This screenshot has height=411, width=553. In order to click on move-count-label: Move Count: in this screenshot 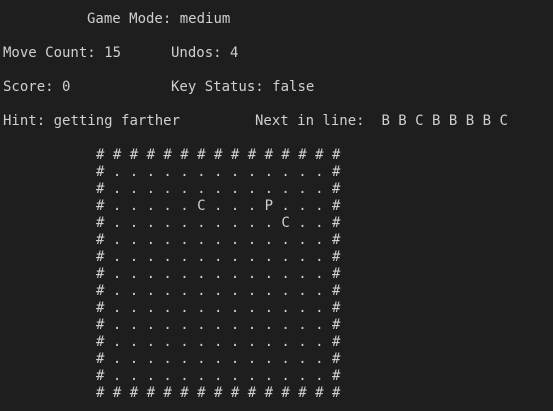, I will do `click(49, 53)`.